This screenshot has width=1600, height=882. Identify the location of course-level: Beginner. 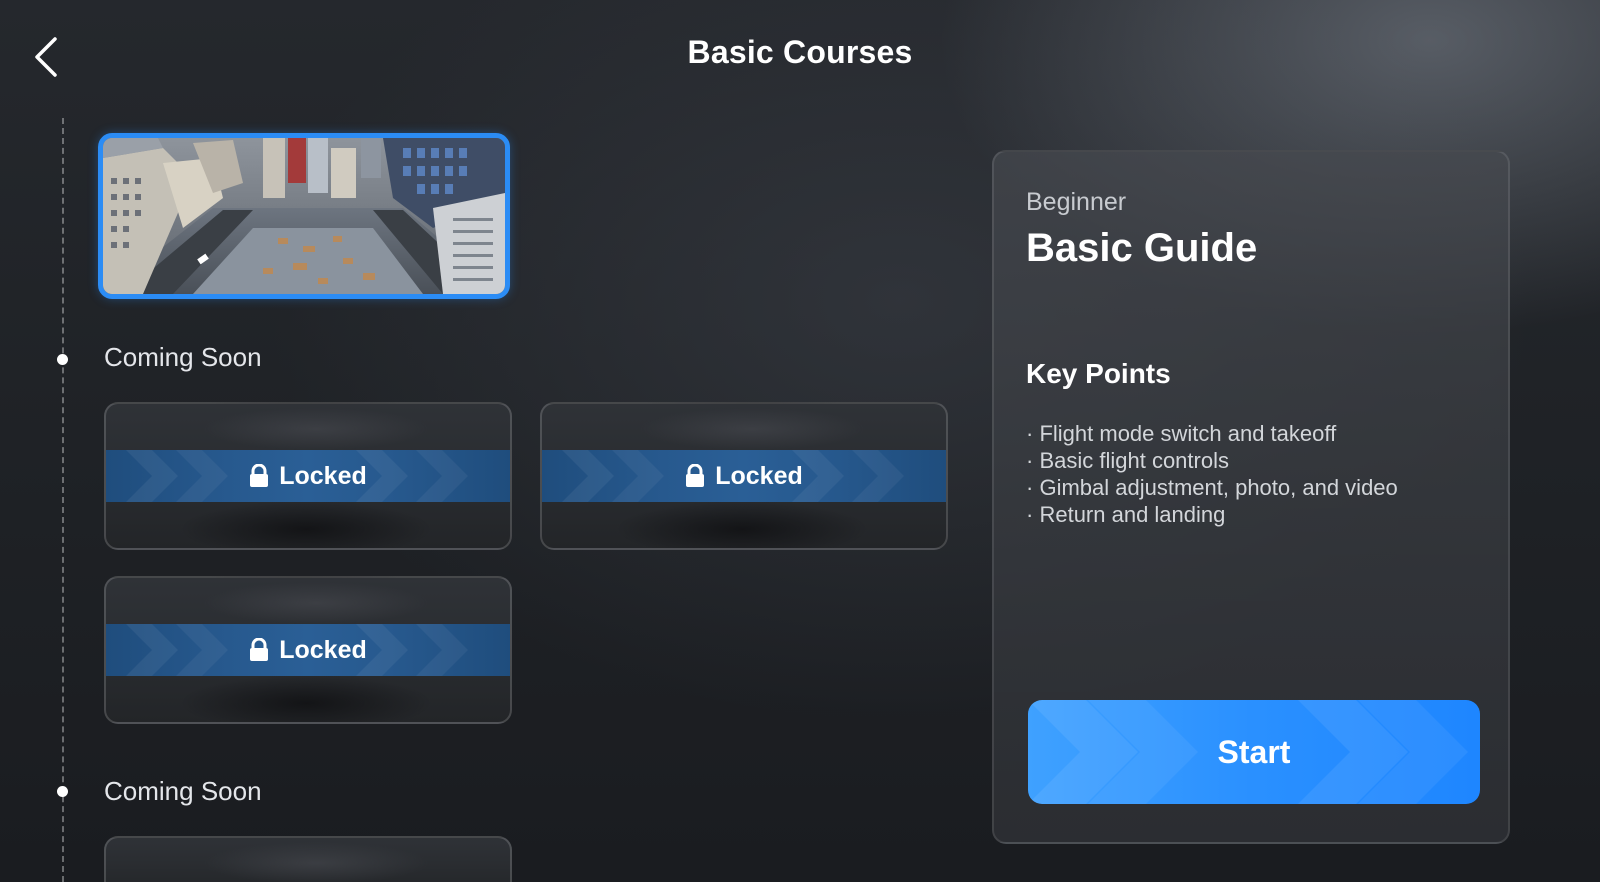
(1076, 202).